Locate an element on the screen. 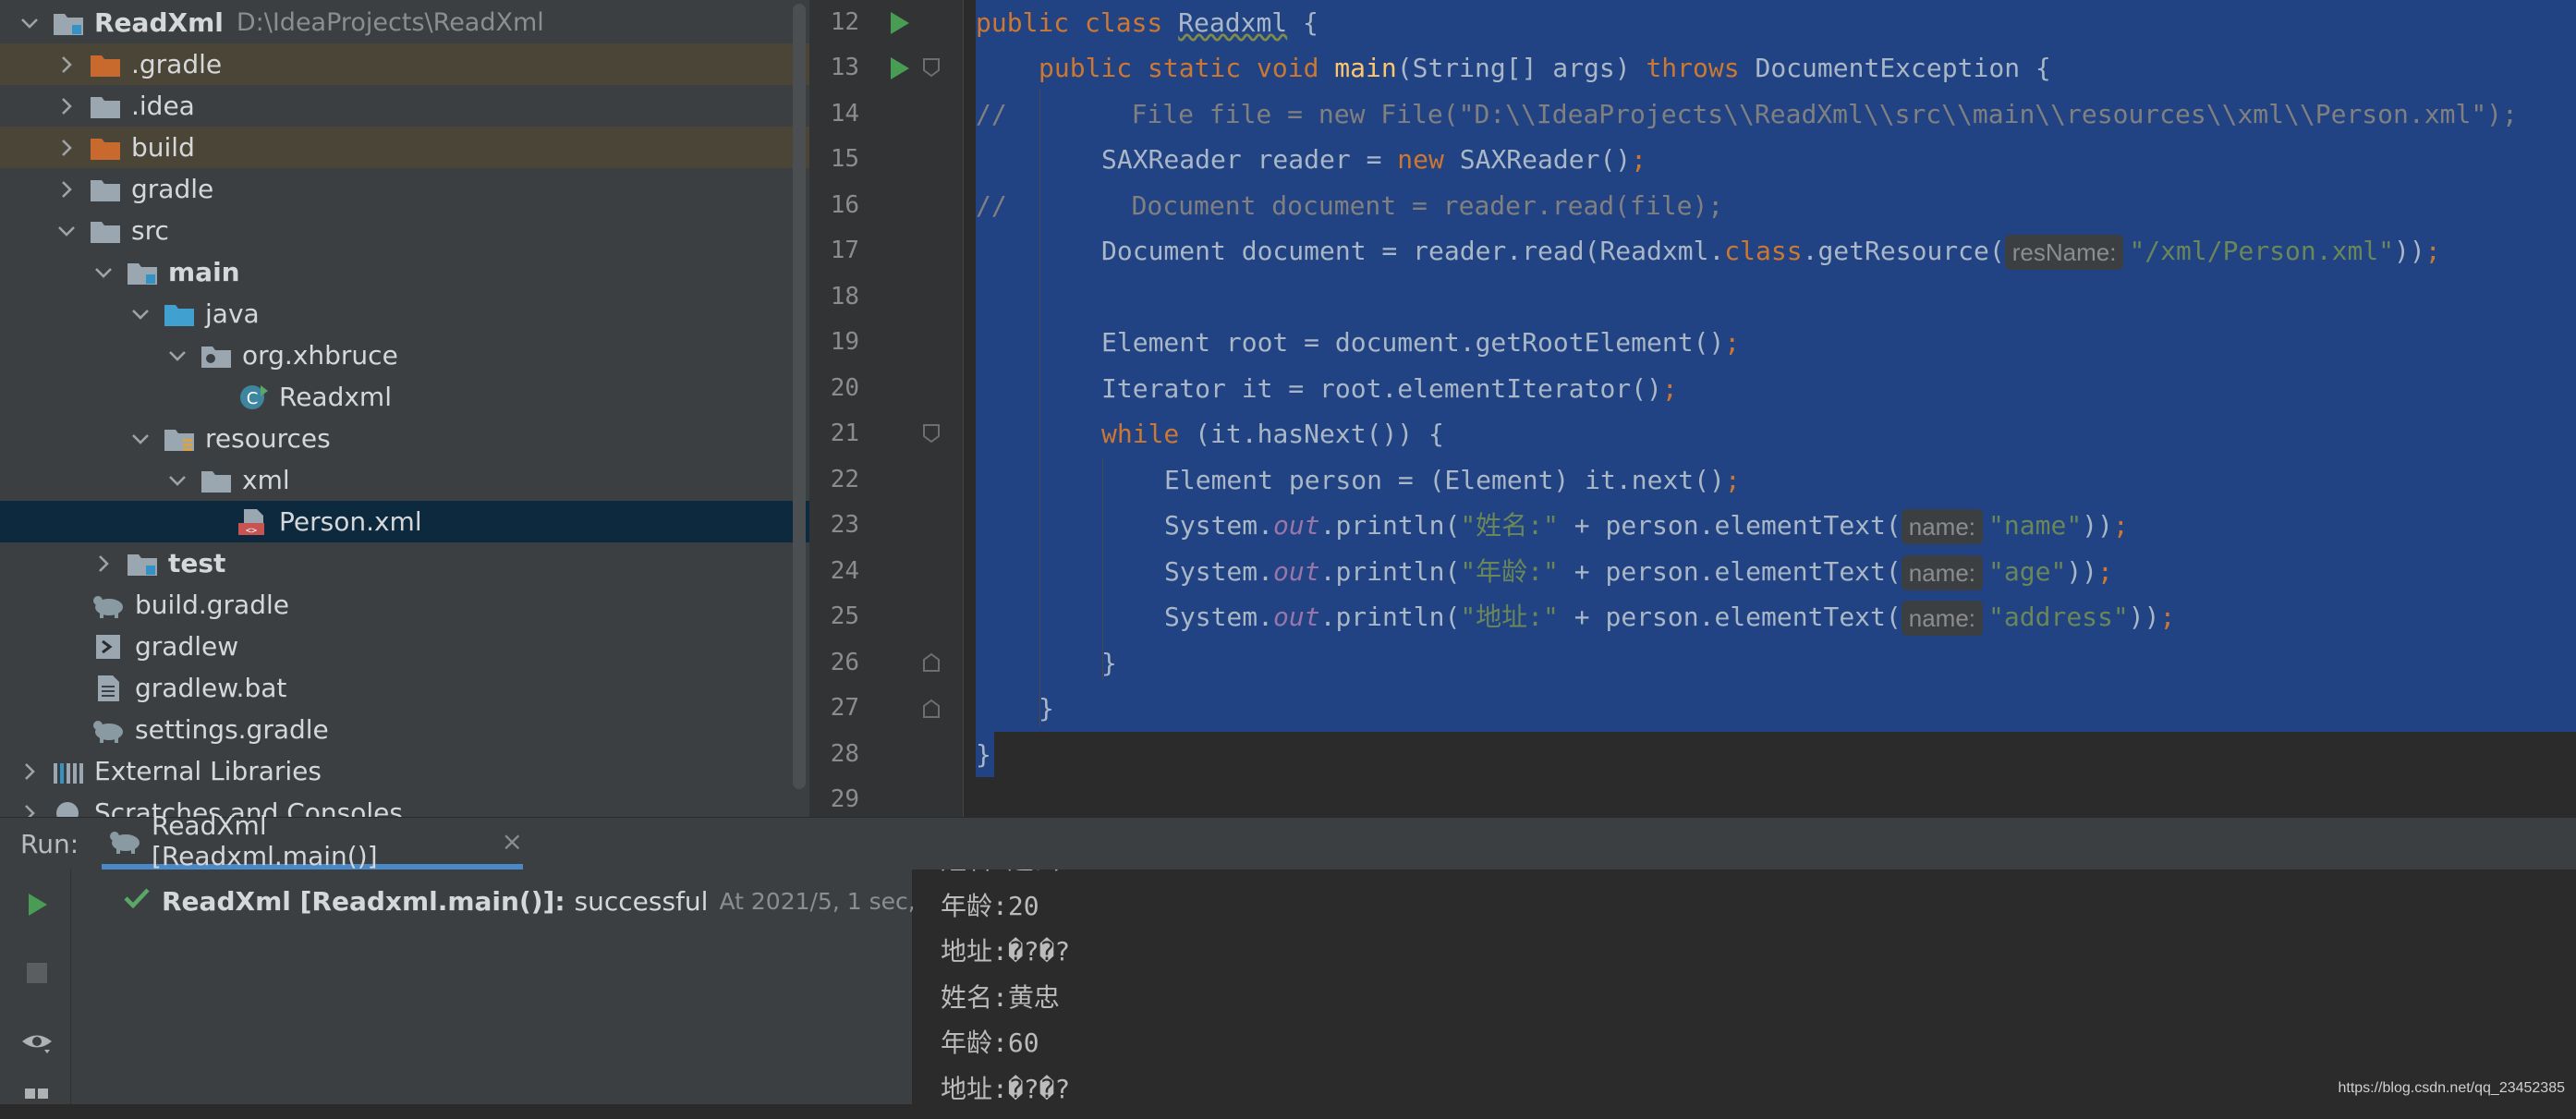  parameter-hint: name: is located at coordinates (1942, 526).